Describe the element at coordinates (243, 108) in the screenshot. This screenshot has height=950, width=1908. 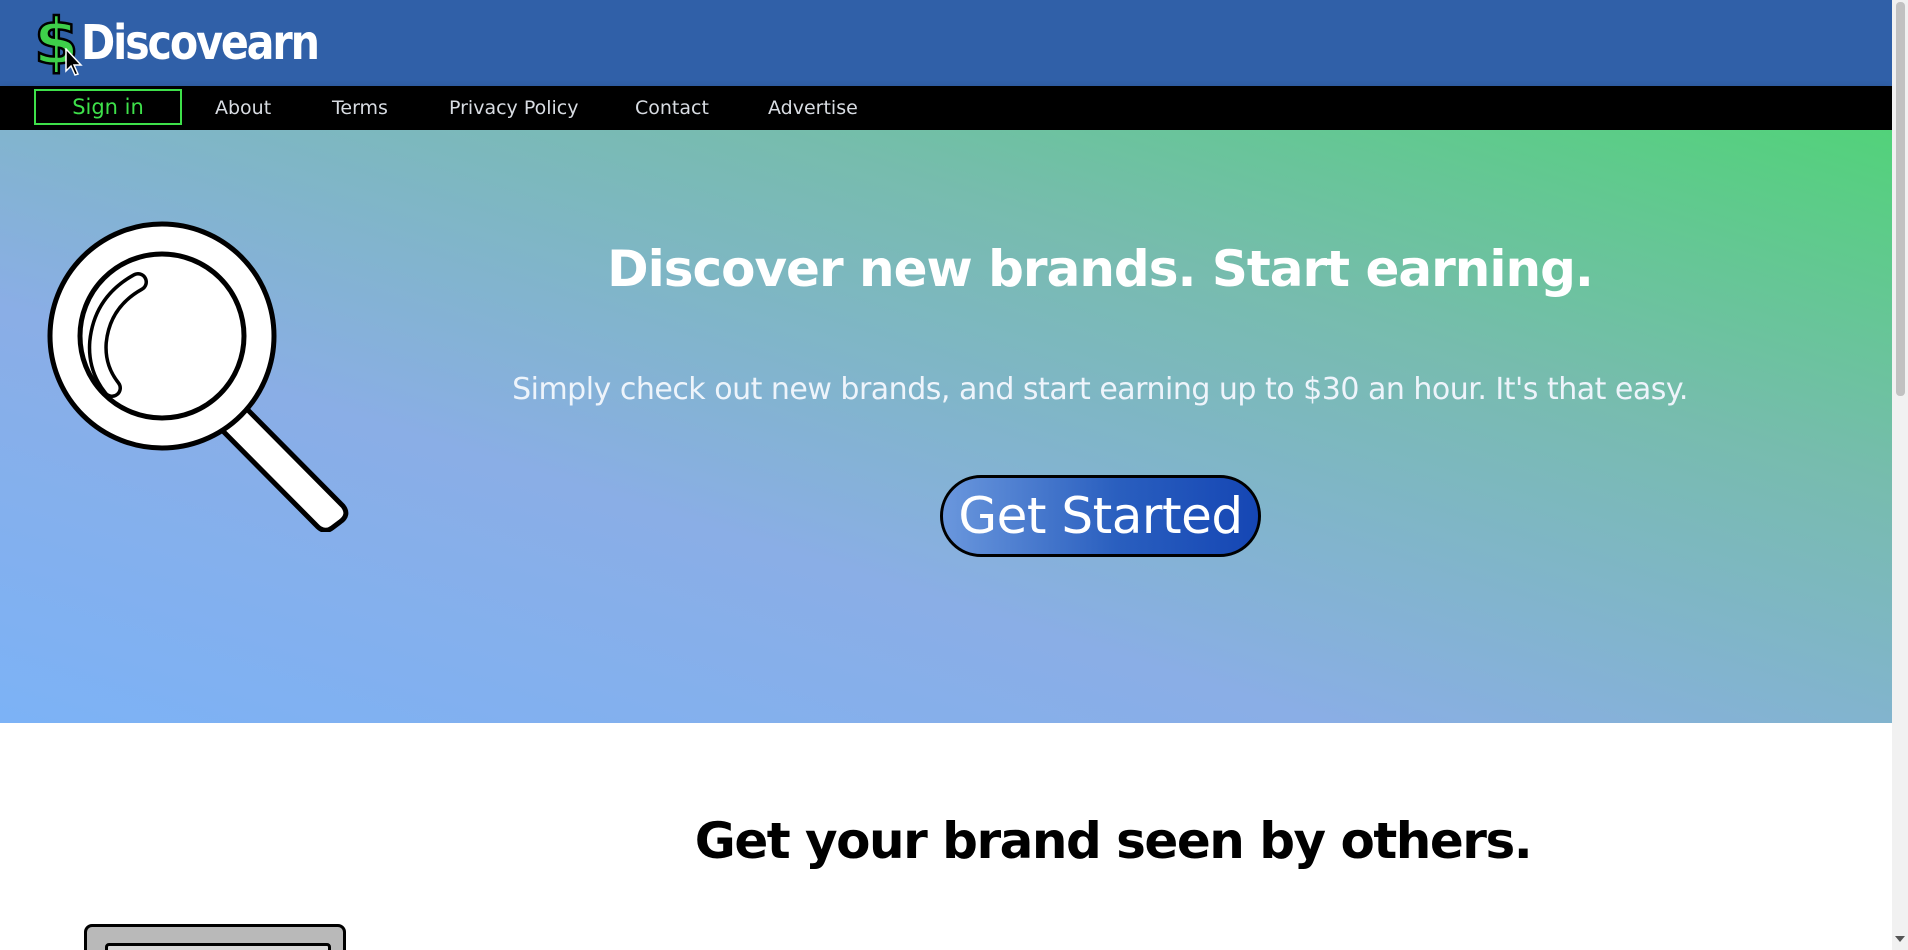
I see `nav-about: About` at that location.